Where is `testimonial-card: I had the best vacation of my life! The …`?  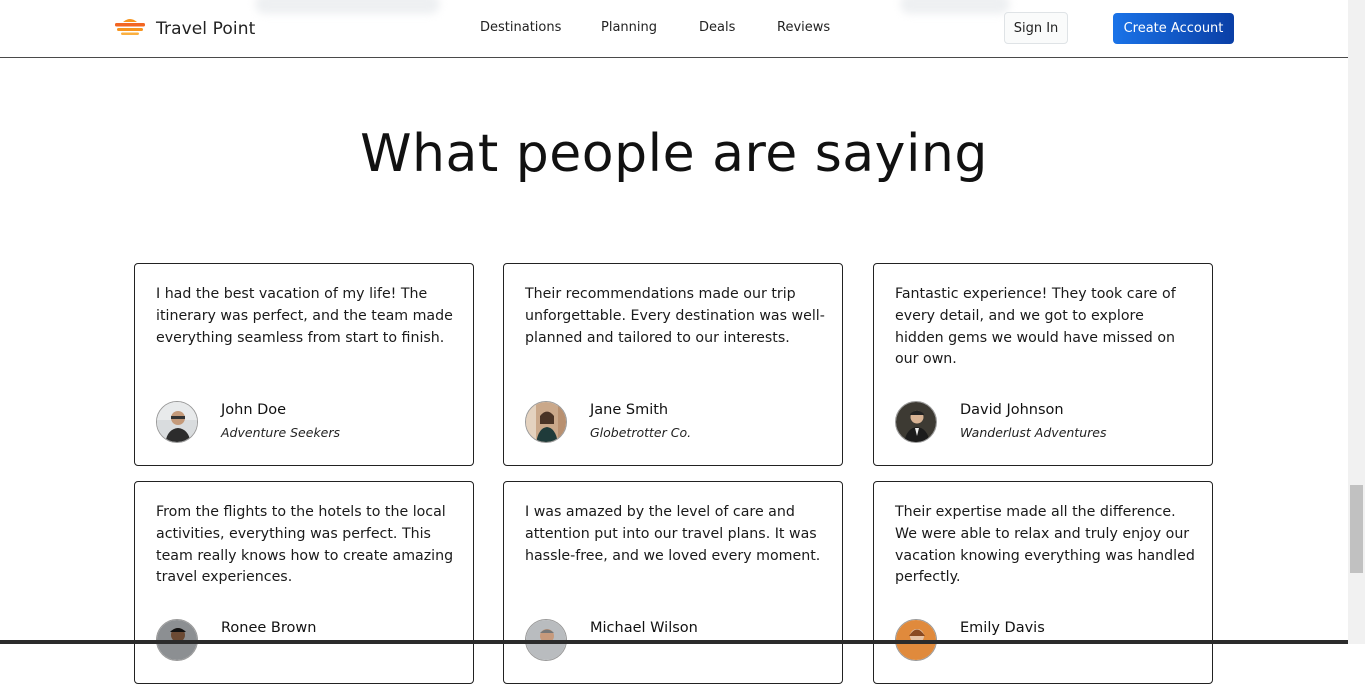
testimonial-card: I had the best vacation of my life! The … is located at coordinates (304, 364).